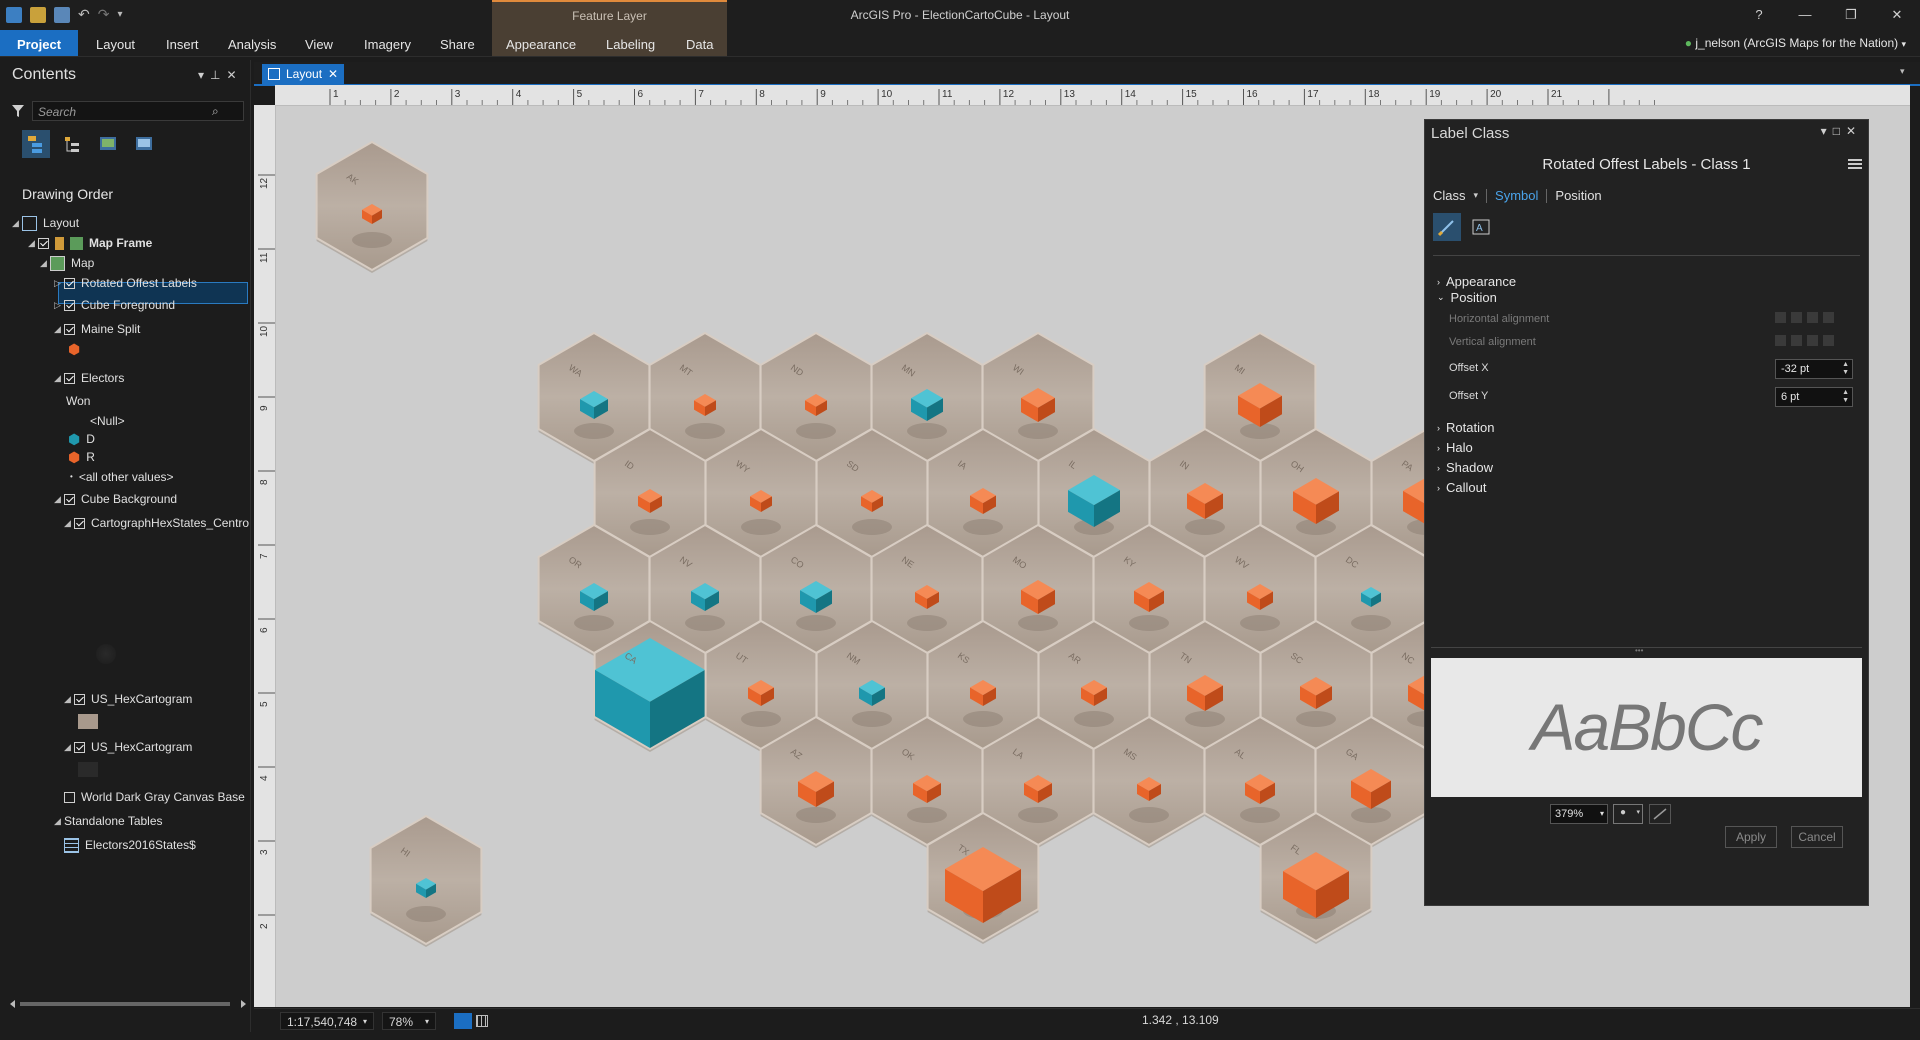 Image resolution: width=1920 pixels, height=1040 pixels. Describe the element at coordinates (1855, 164) in the screenshot. I see `hamburger-menu-icon` at that location.